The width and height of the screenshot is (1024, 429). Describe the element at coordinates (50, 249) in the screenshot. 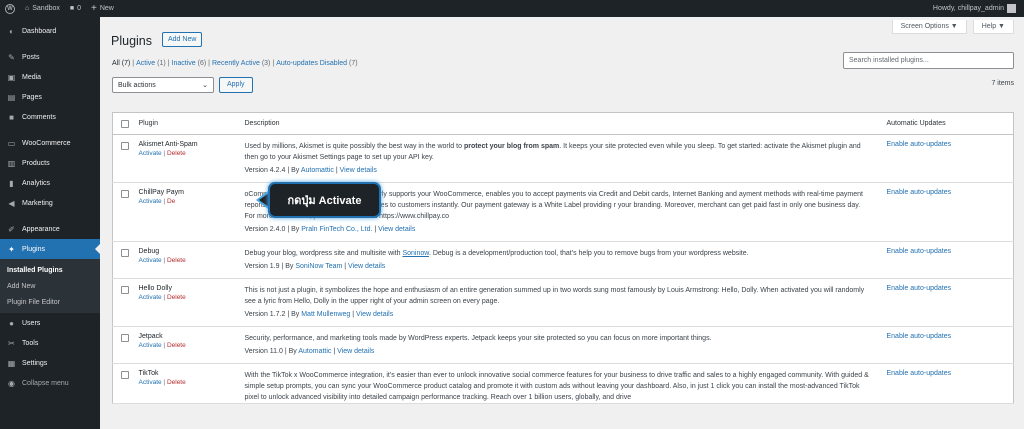

I see `menu-plugins: ✦ Plugins` at that location.